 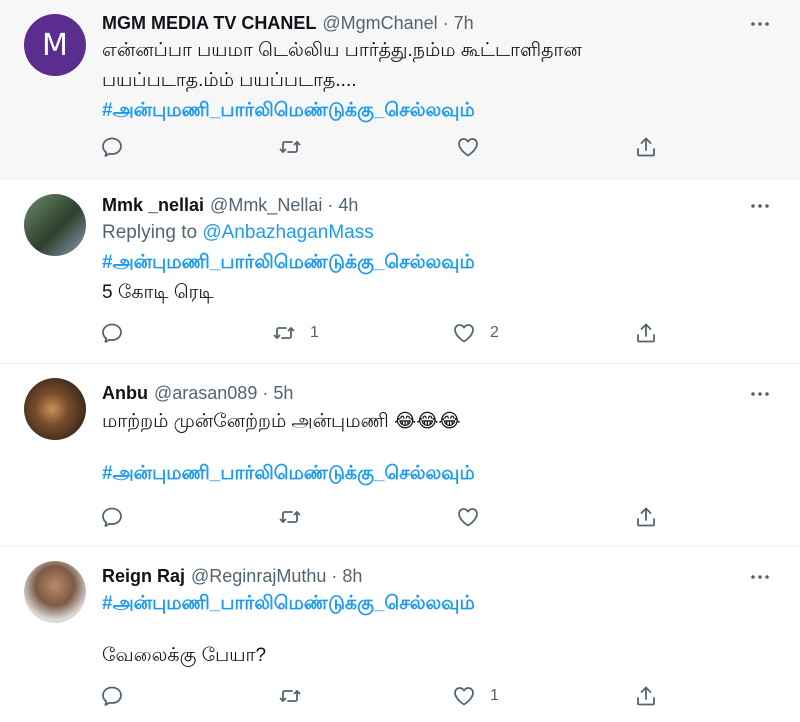 I want to click on replying-to-link: @AnbazhaganMass, so click(x=287, y=232).